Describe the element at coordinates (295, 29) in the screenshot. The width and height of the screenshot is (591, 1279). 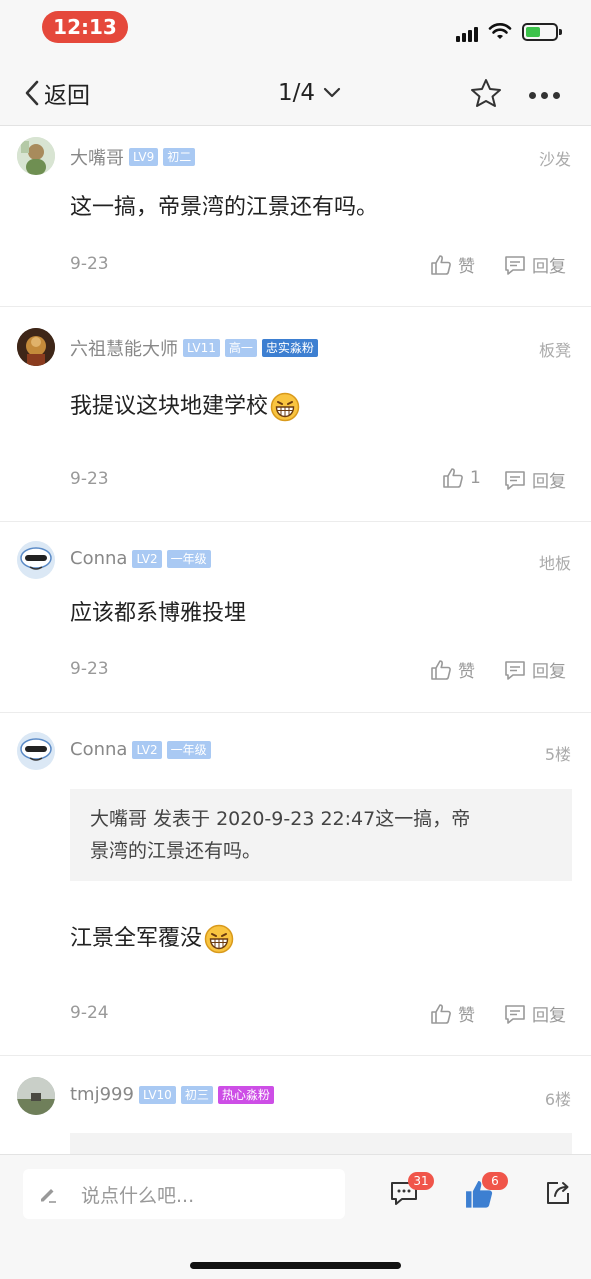
I see `status-bar: 12:13` at that location.